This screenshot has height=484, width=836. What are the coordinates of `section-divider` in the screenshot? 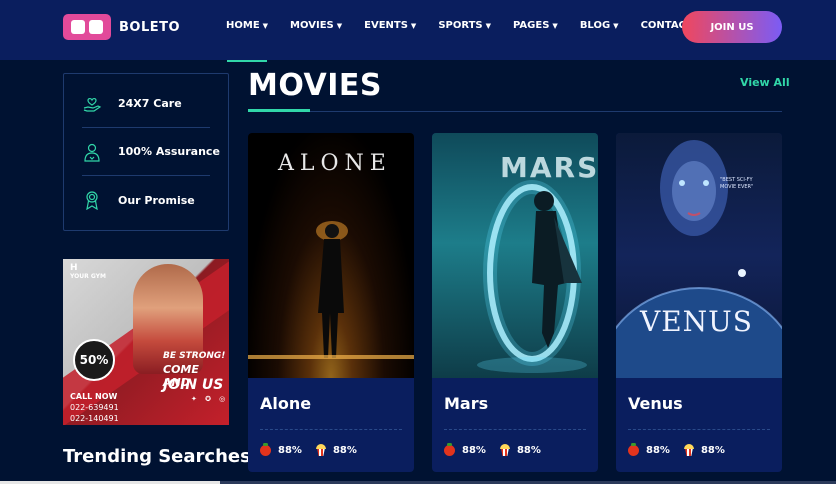 It's located at (515, 111).